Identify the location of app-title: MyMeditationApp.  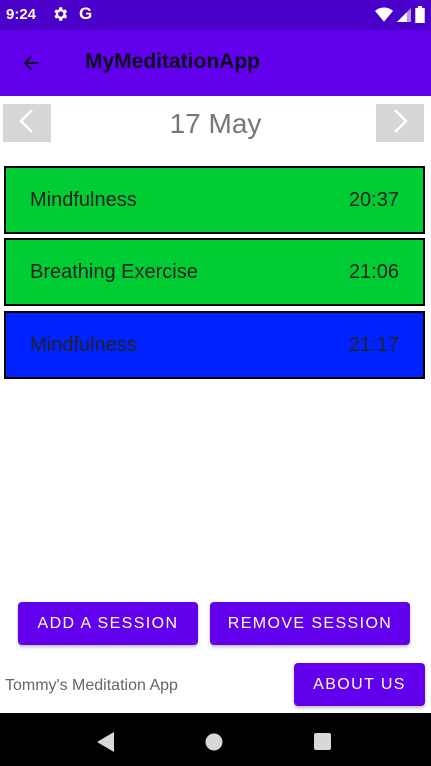
(172, 61).